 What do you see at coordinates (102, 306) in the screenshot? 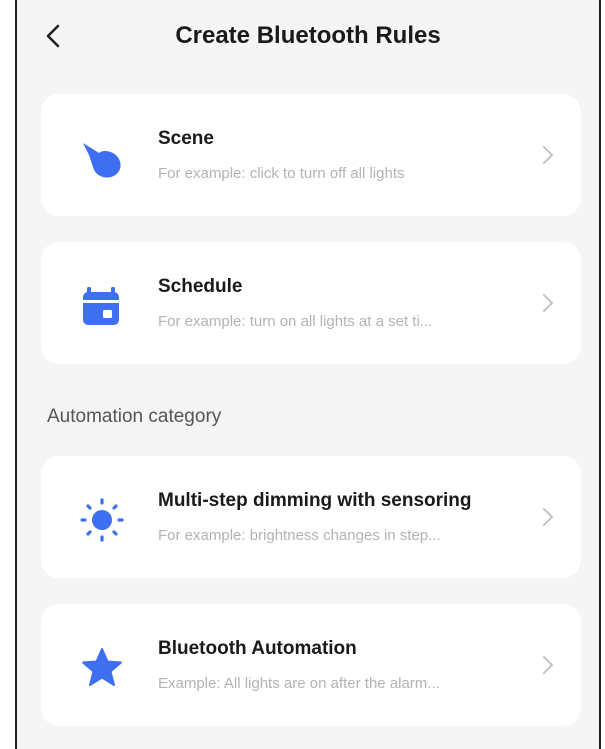
I see `calendar-icon` at bounding box center [102, 306].